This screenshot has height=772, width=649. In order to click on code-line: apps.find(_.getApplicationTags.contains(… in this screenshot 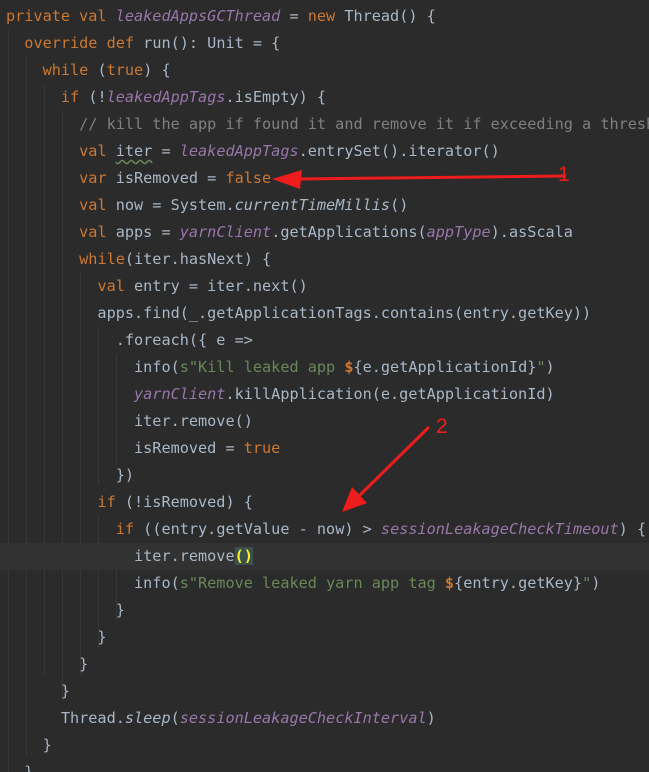, I will do `click(298, 313)`.